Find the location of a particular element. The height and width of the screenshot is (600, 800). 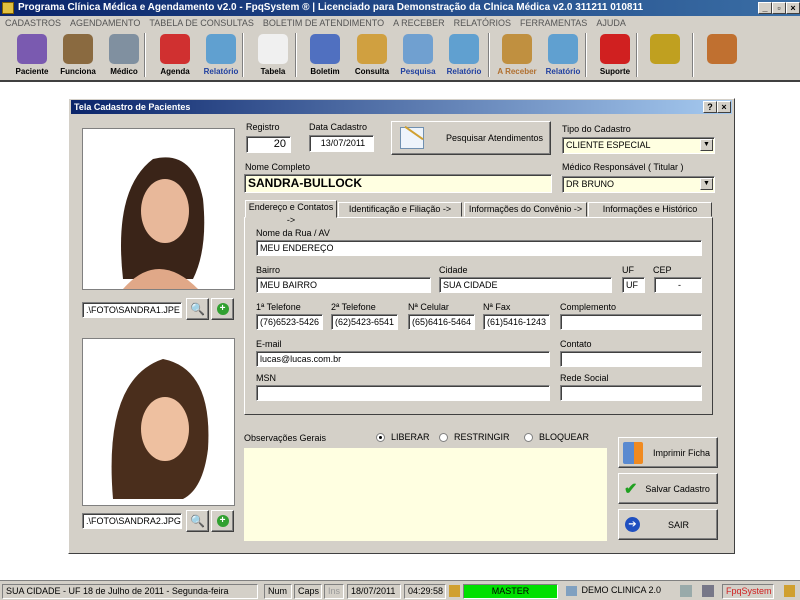

menu-agendamento: AGENDAMENTO is located at coordinates (105, 23).